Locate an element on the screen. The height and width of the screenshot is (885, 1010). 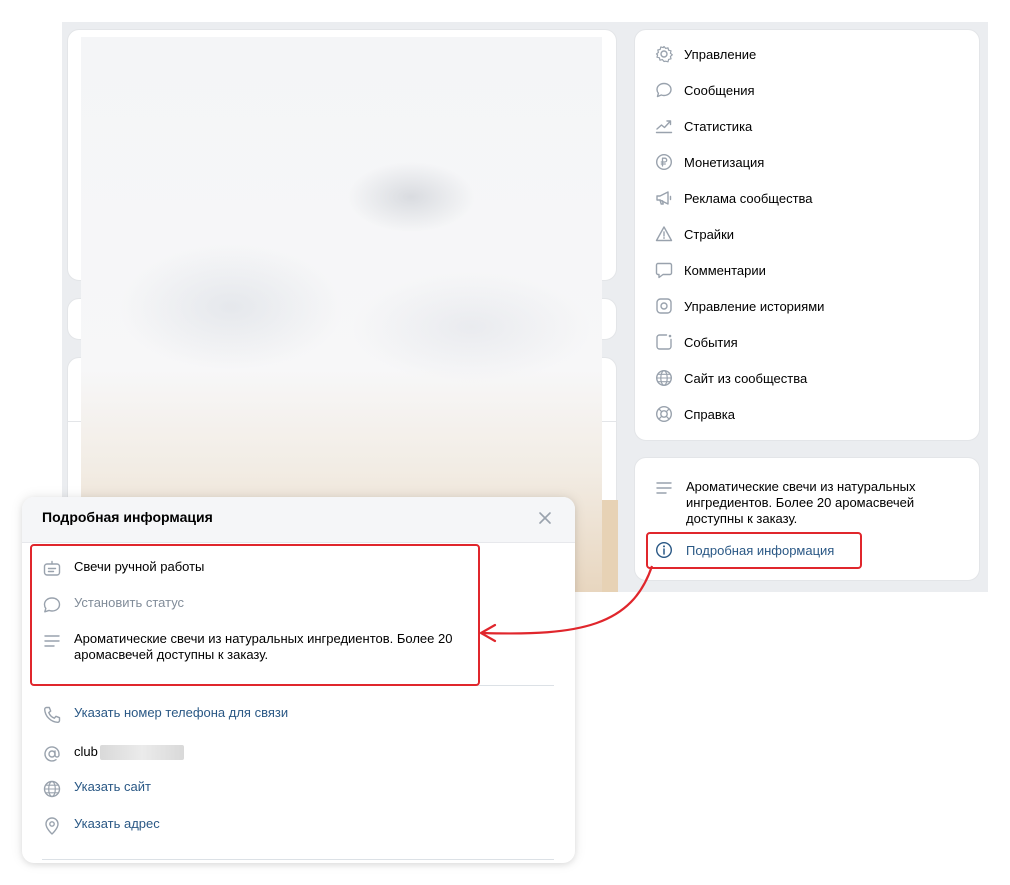
site-row: Указать сайт is located at coordinates (96, 789).